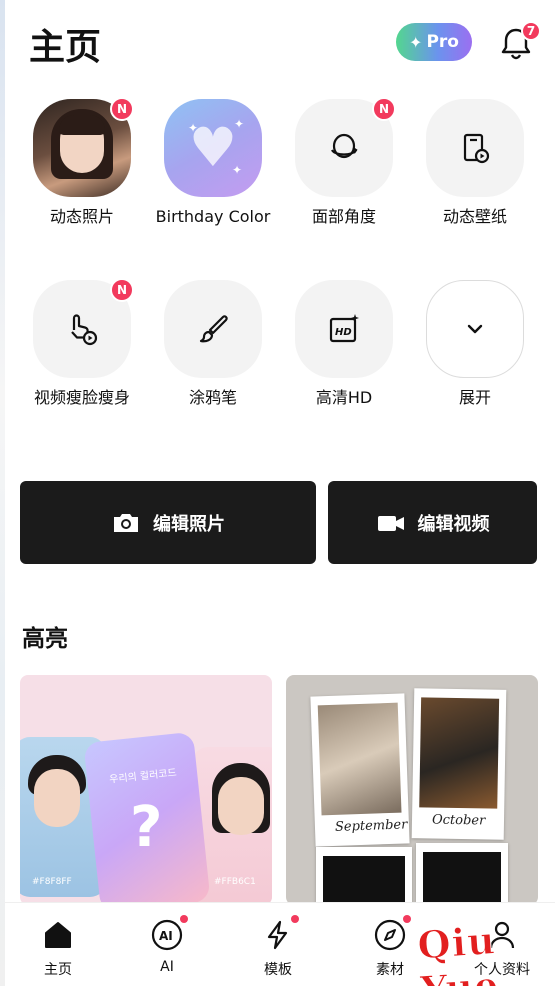  I want to click on tool-live-wallpaper: 动态壁纸, so click(475, 163).